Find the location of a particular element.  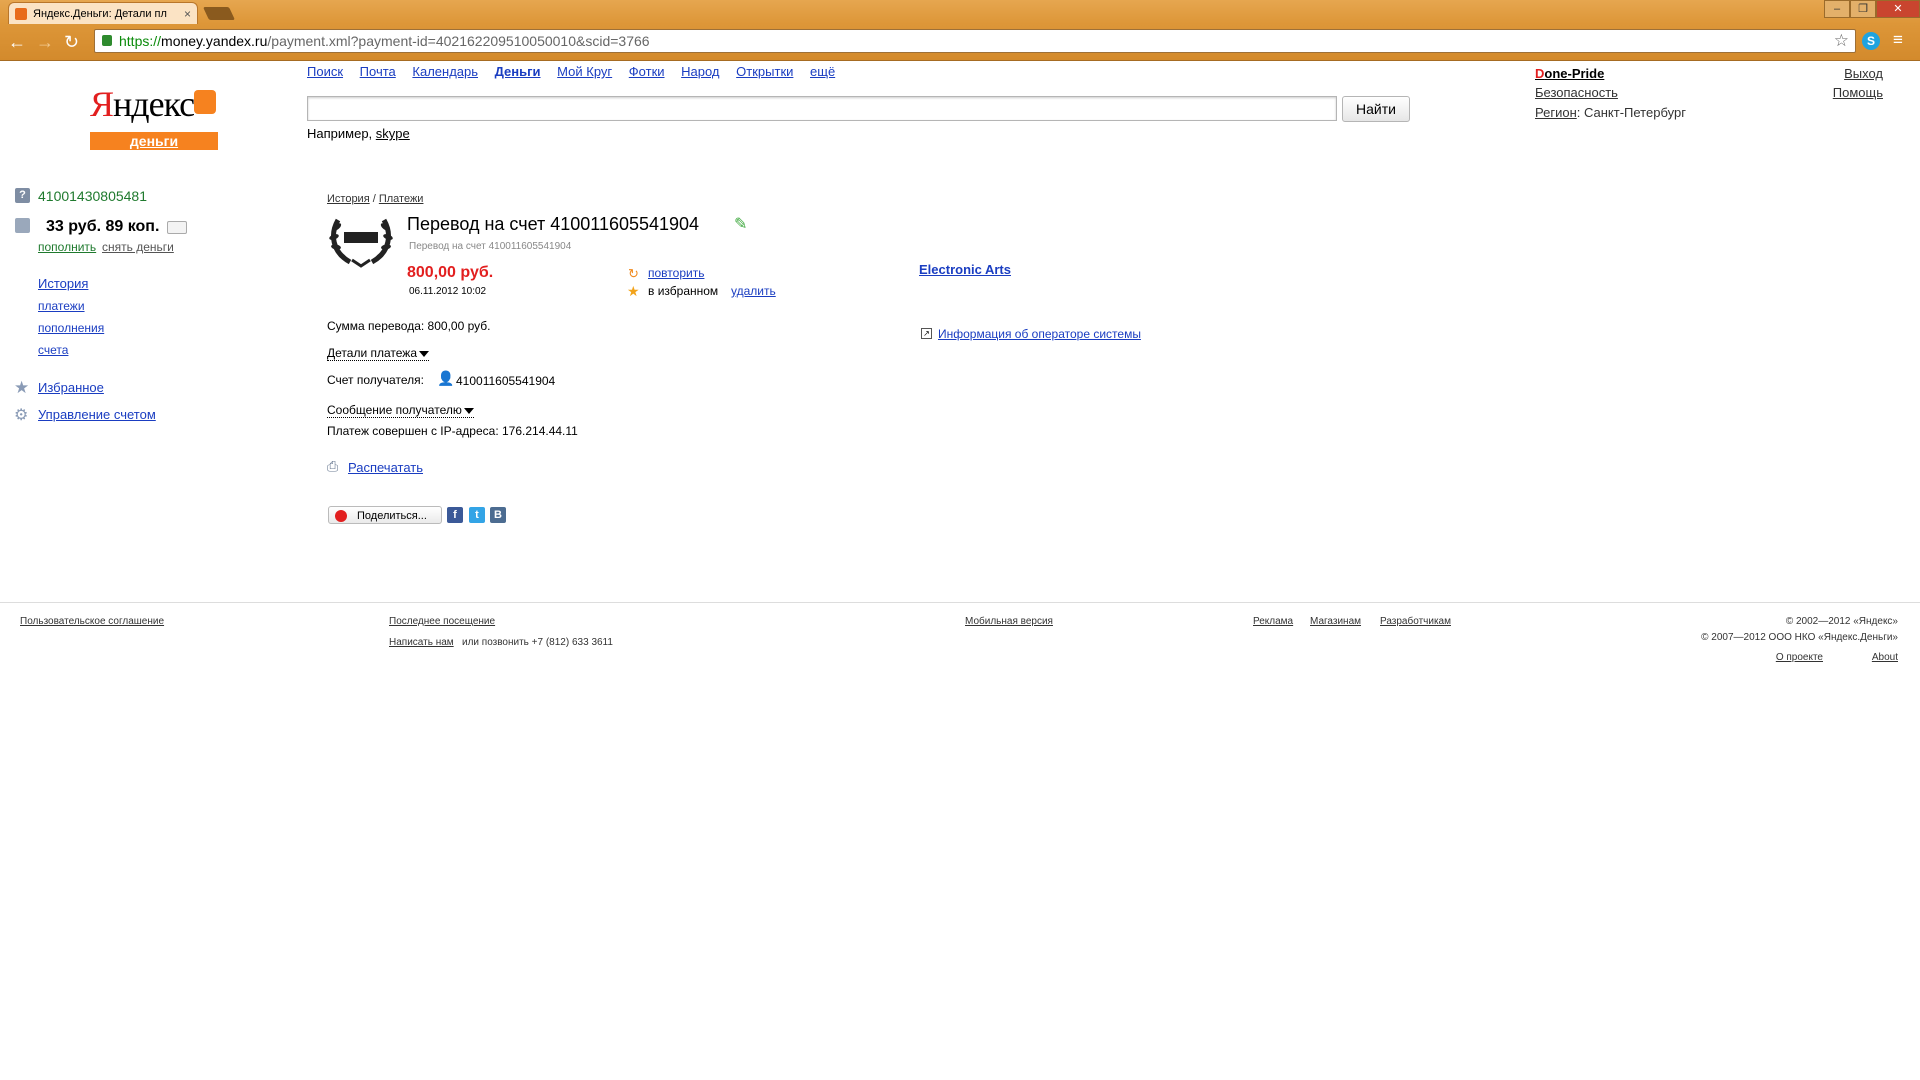

service-more: ещё is located at coordinates (822, 71).